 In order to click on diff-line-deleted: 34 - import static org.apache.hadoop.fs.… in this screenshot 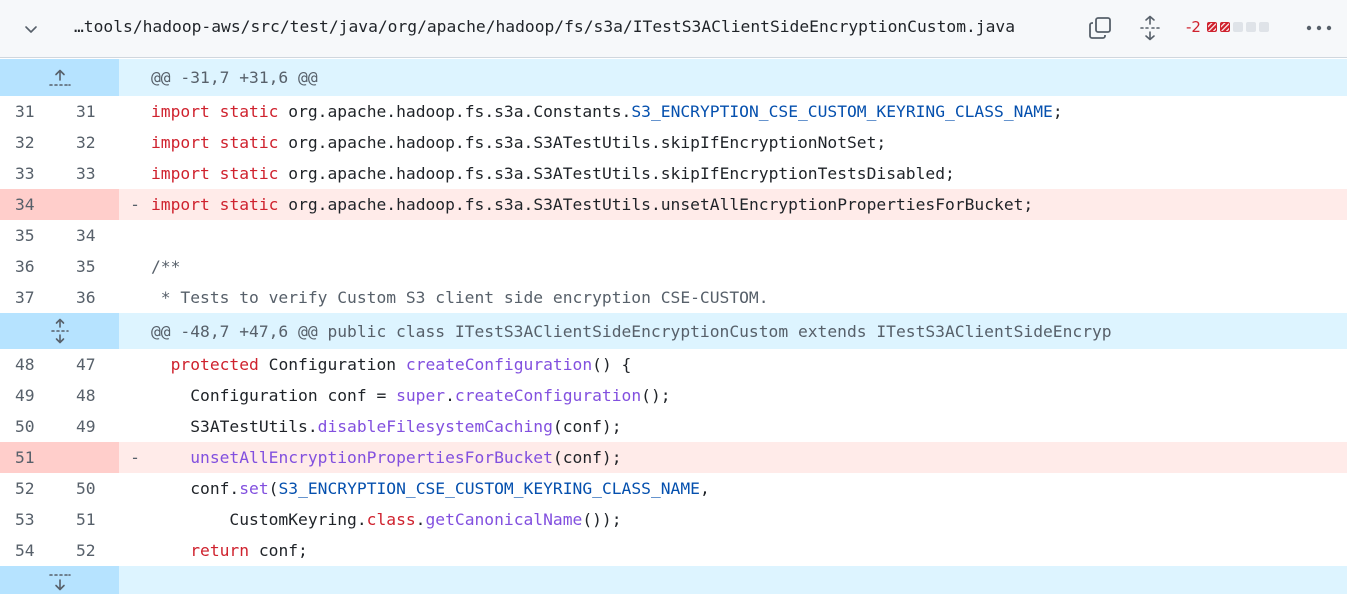, I will do `click(673, 204)`.